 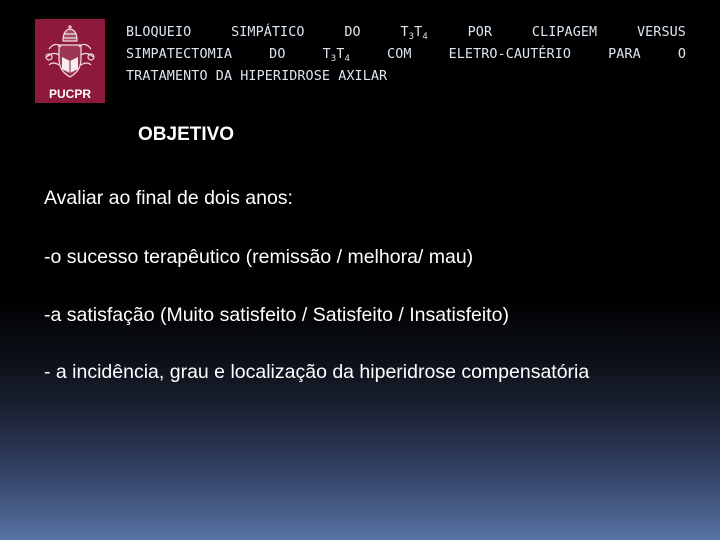 What do you see at coordinates (661, 32) in the screenshot?
I see `title-word: VERSUS` at bounding box center [661, 32].